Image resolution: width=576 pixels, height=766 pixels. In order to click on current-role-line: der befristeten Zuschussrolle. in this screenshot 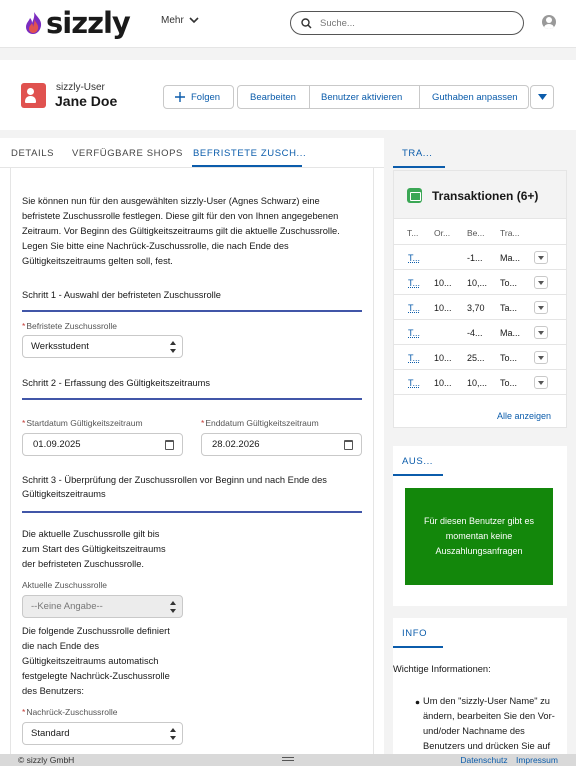, I will do `click(83, 564)`.